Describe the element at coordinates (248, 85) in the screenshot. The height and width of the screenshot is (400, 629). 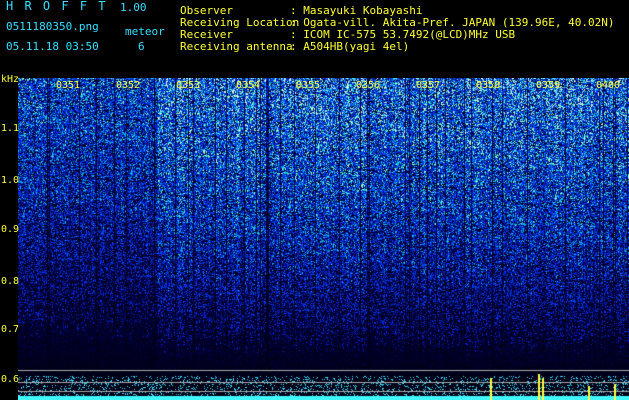
I see `time-tick-0354: 0354` at that location.